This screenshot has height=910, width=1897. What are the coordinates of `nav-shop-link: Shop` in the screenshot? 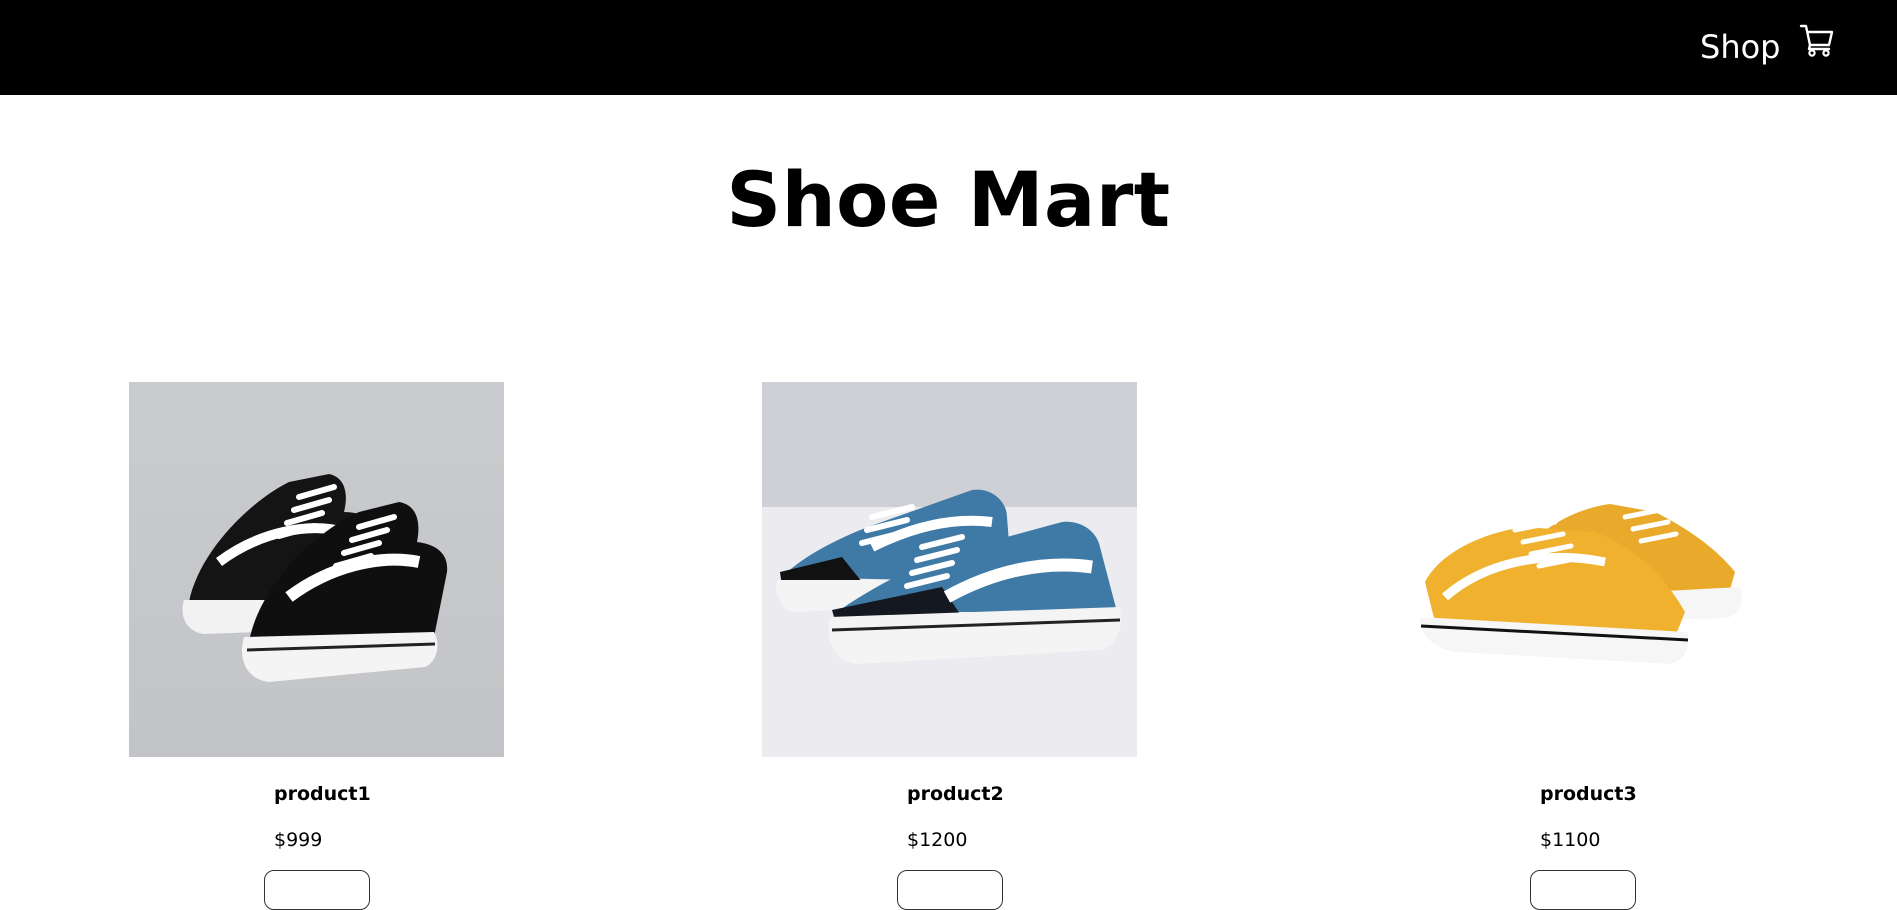 It's located at (1740, 47).